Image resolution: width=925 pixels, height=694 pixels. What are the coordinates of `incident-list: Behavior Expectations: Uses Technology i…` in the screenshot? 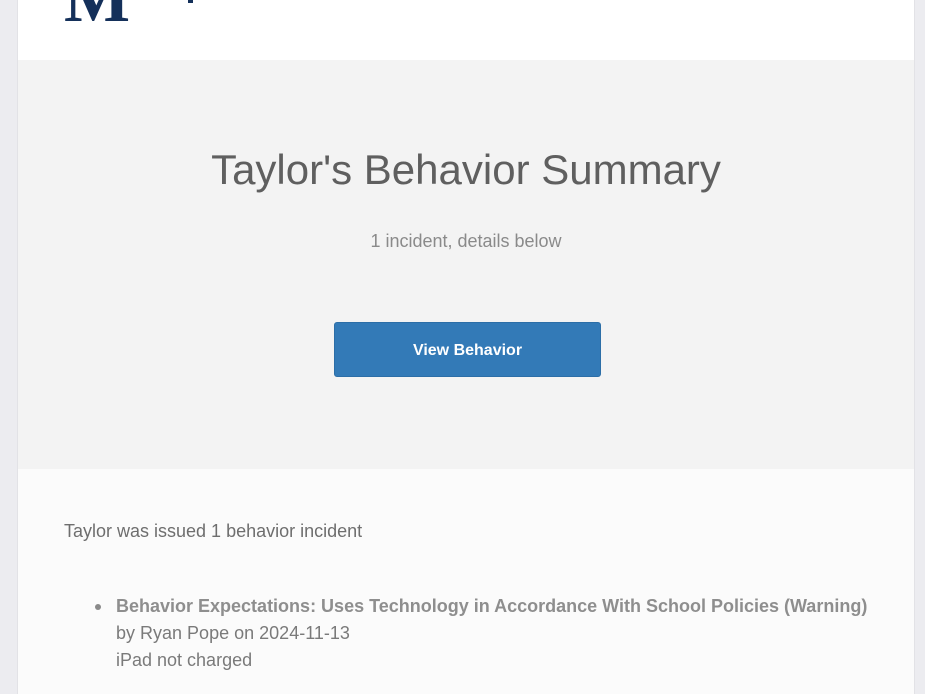 It's located at (485, 633).